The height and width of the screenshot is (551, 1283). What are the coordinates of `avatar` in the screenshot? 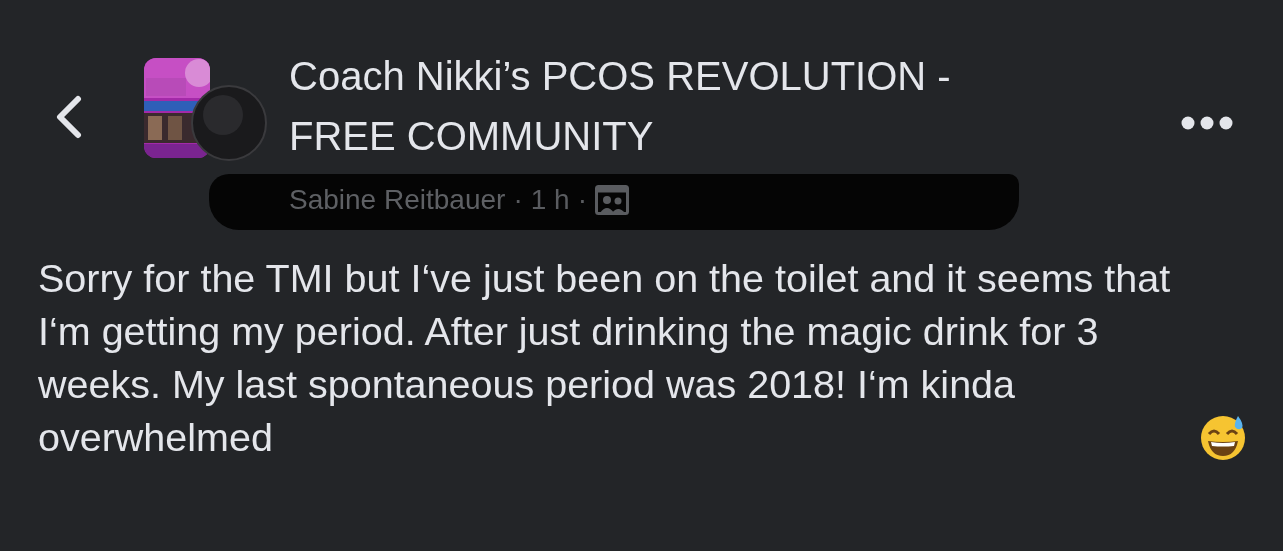 It's located at (229, 123).